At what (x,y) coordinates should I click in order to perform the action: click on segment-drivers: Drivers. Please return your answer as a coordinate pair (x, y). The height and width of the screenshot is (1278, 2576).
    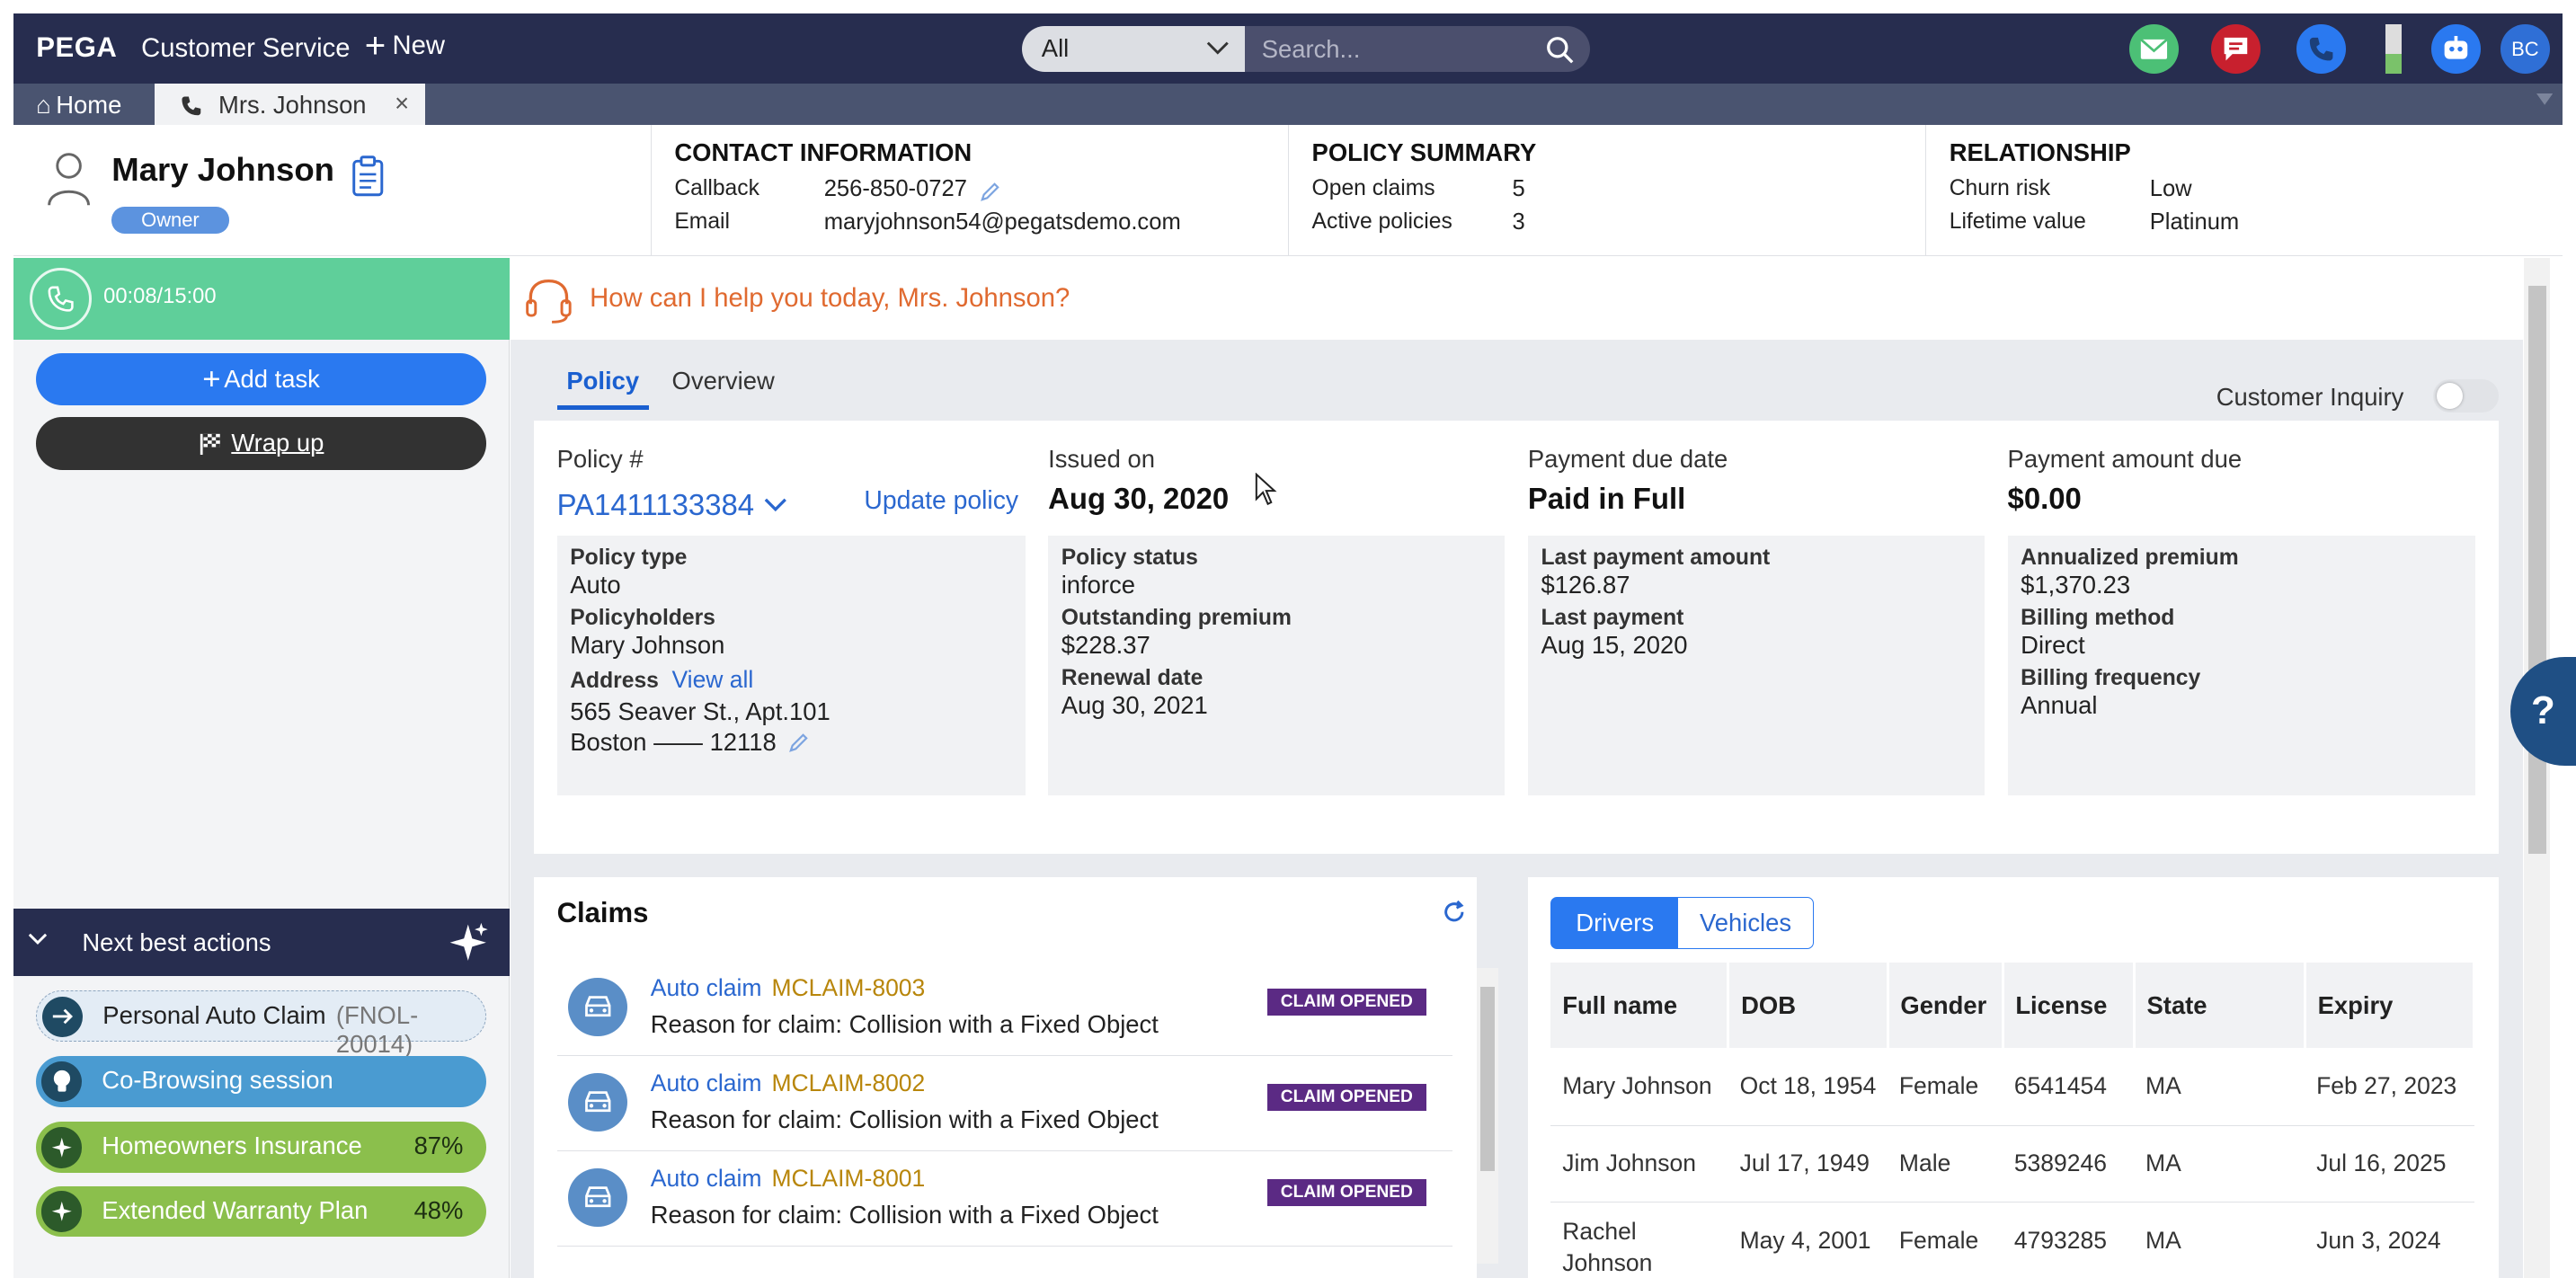
    Looking at the image, I should click on (1614, 923).